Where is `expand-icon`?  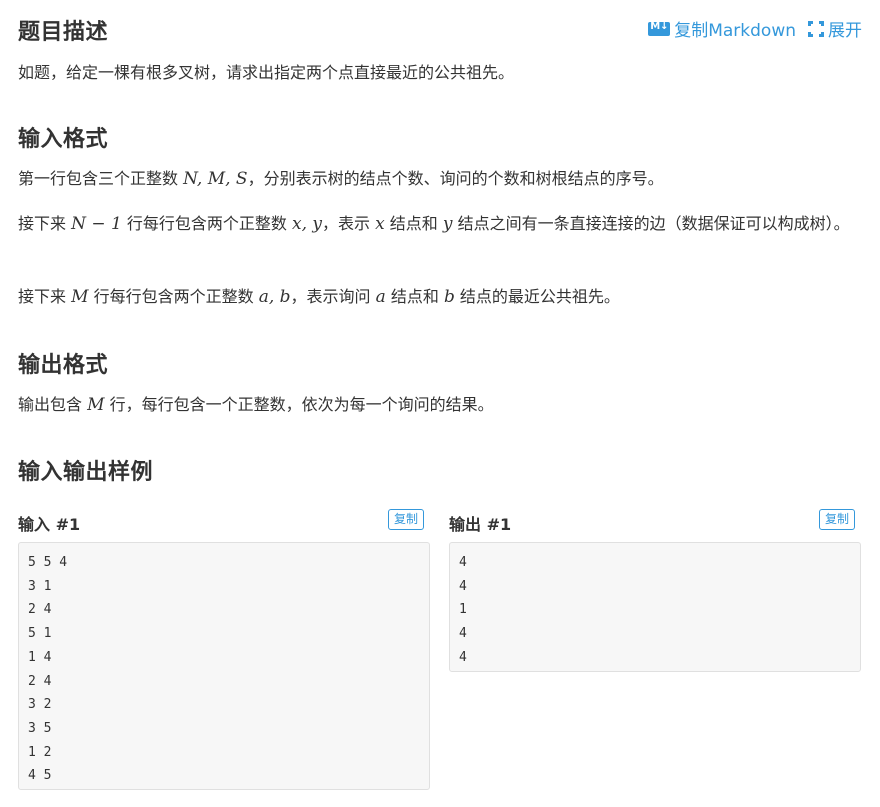 expand-icon is located at coordinates (816, 28).